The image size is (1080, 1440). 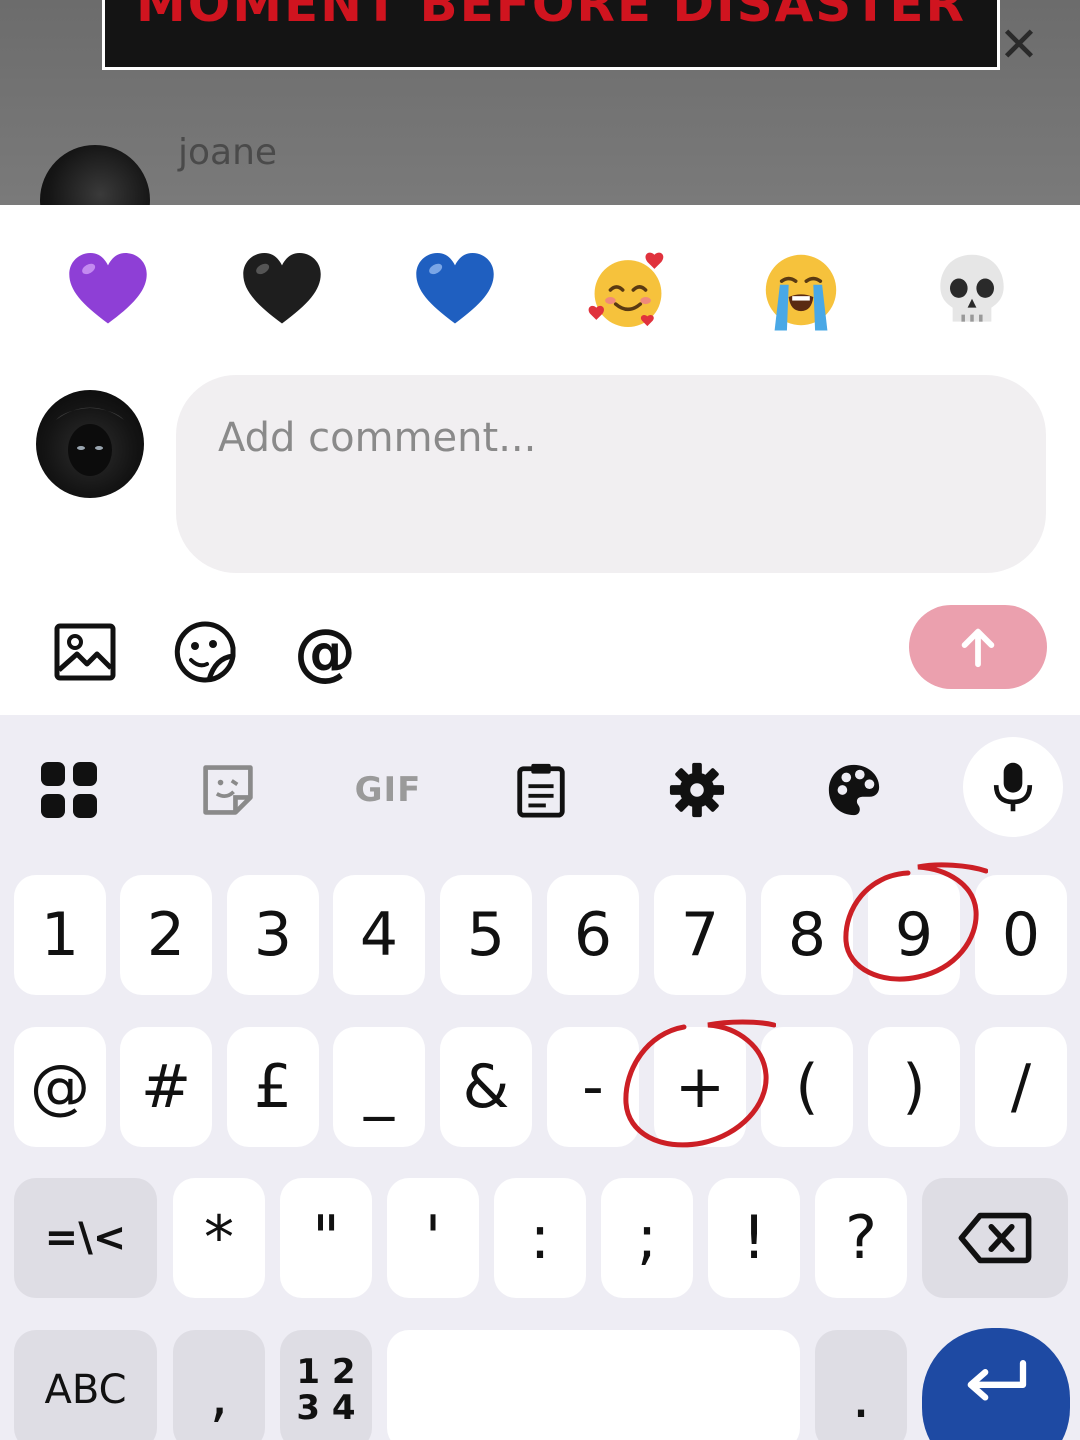 What do you see at coordinates (551, 35) in the screenshot?
I see `title-banner: MOMENT BEFORE DISASTER` at bounding box center [551, 35].